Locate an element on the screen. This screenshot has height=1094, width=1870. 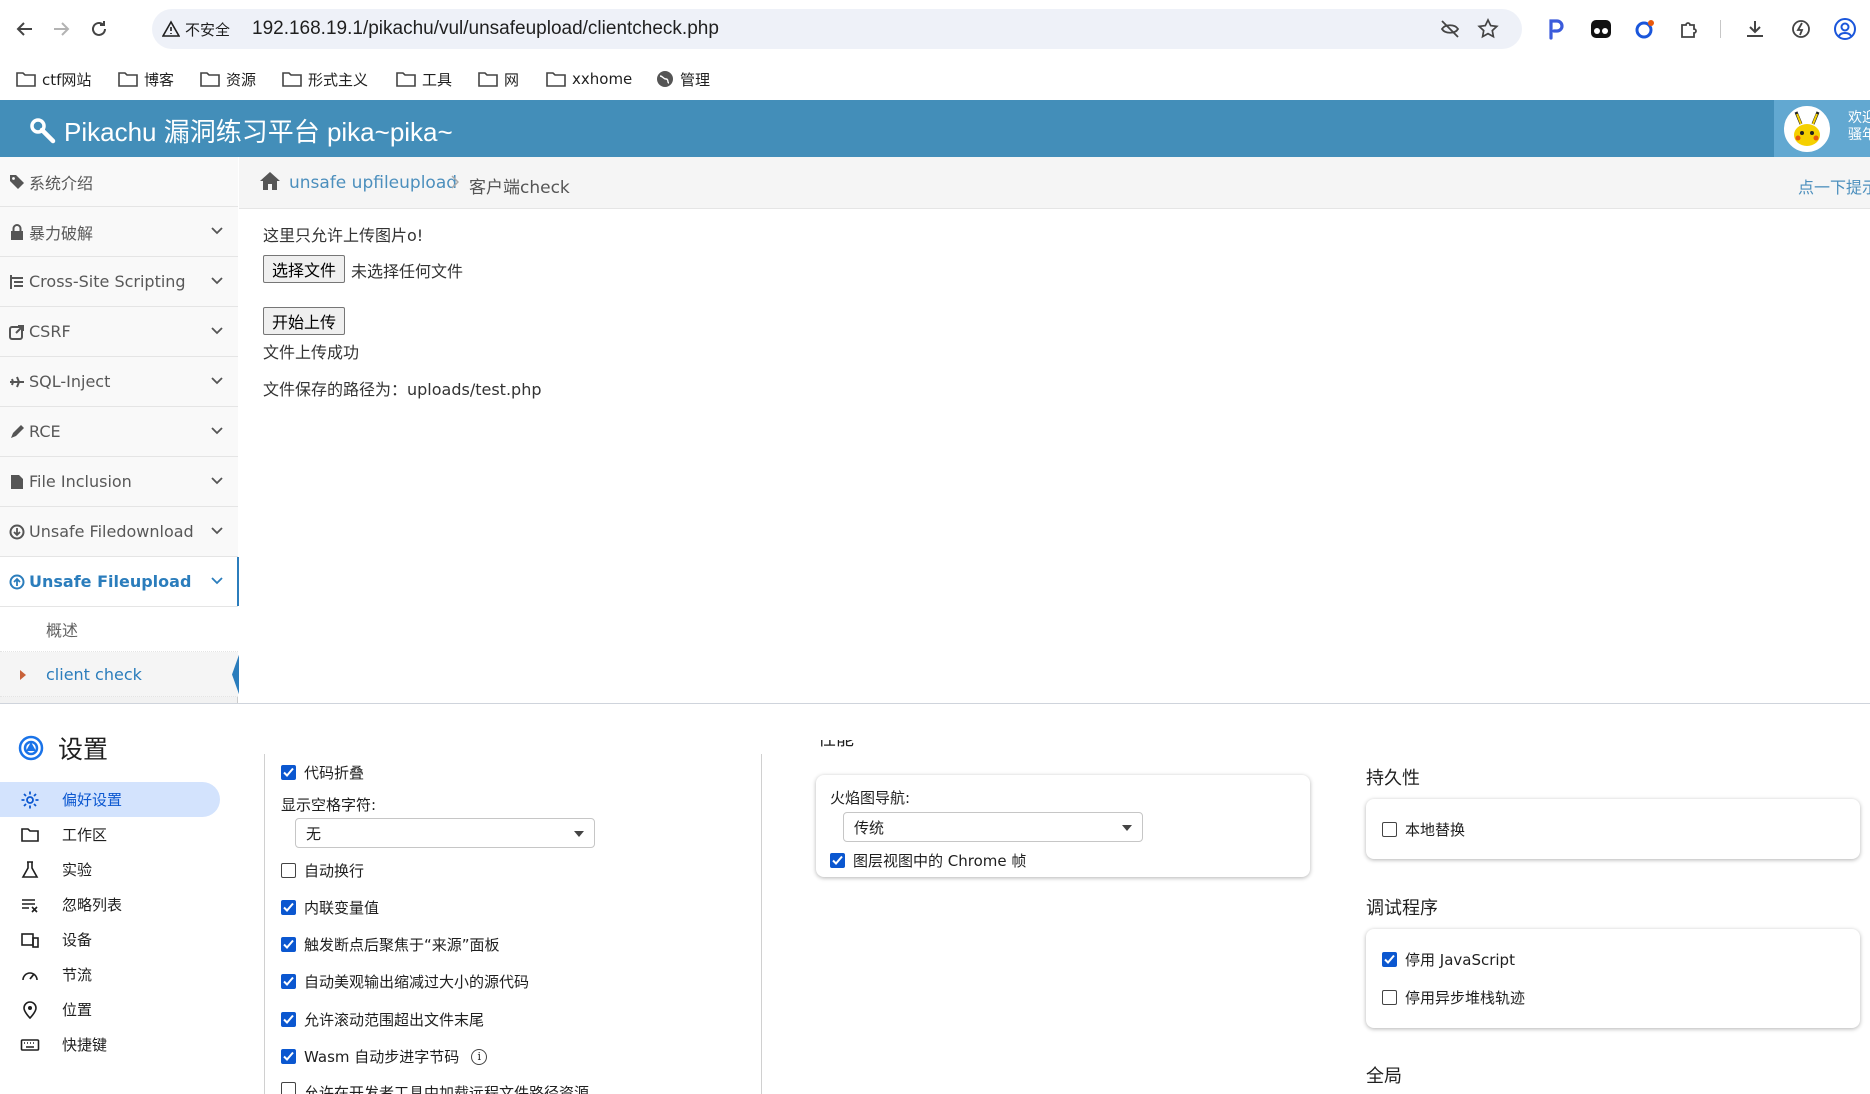
sidebar-item-brute-force: 暴力破解 is located at coordinates (119, 232).